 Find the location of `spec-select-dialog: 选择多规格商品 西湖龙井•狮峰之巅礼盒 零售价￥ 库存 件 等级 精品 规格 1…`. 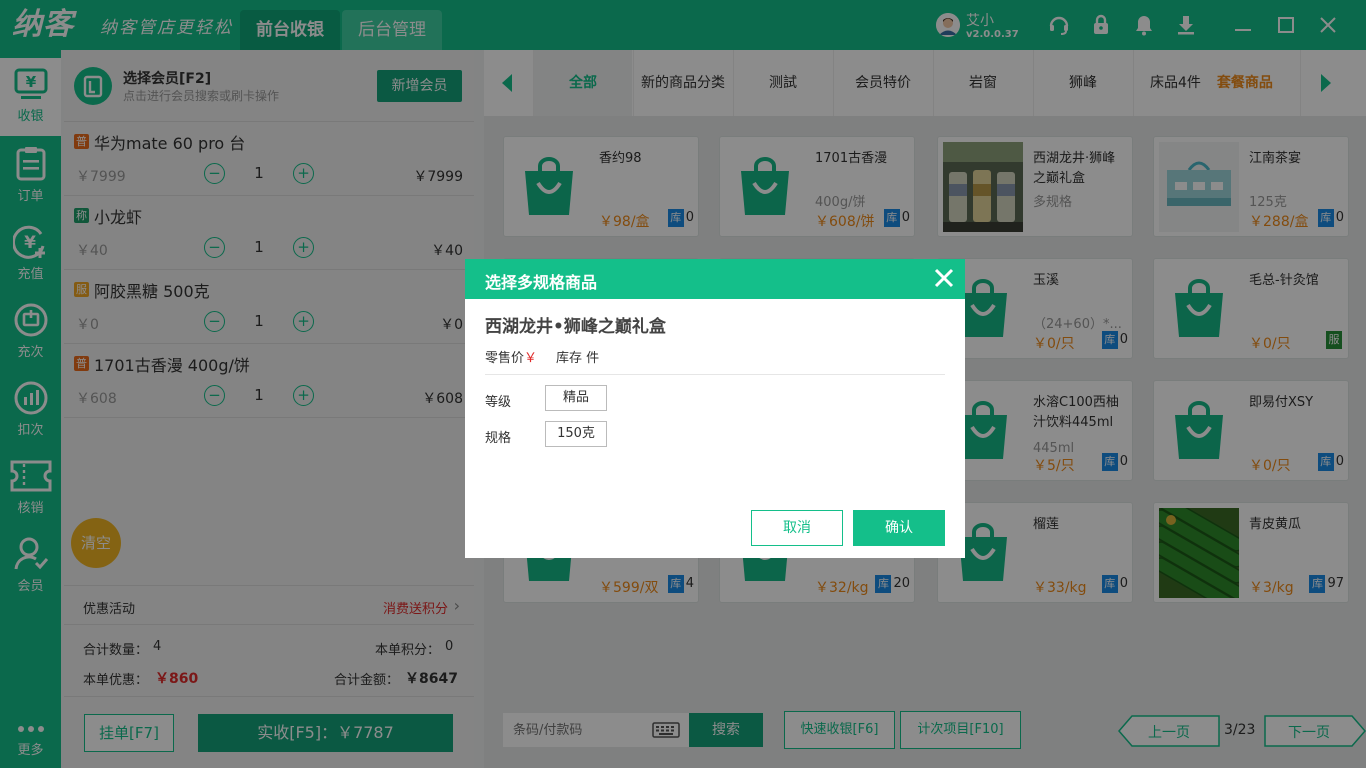

spec-select-dialog: 选择多规格商品 西湖龙井•狮峰之巅礼盒 零售价￥ 库存 件 等级 精品 规格 1… is located at coordinates (715, 408).